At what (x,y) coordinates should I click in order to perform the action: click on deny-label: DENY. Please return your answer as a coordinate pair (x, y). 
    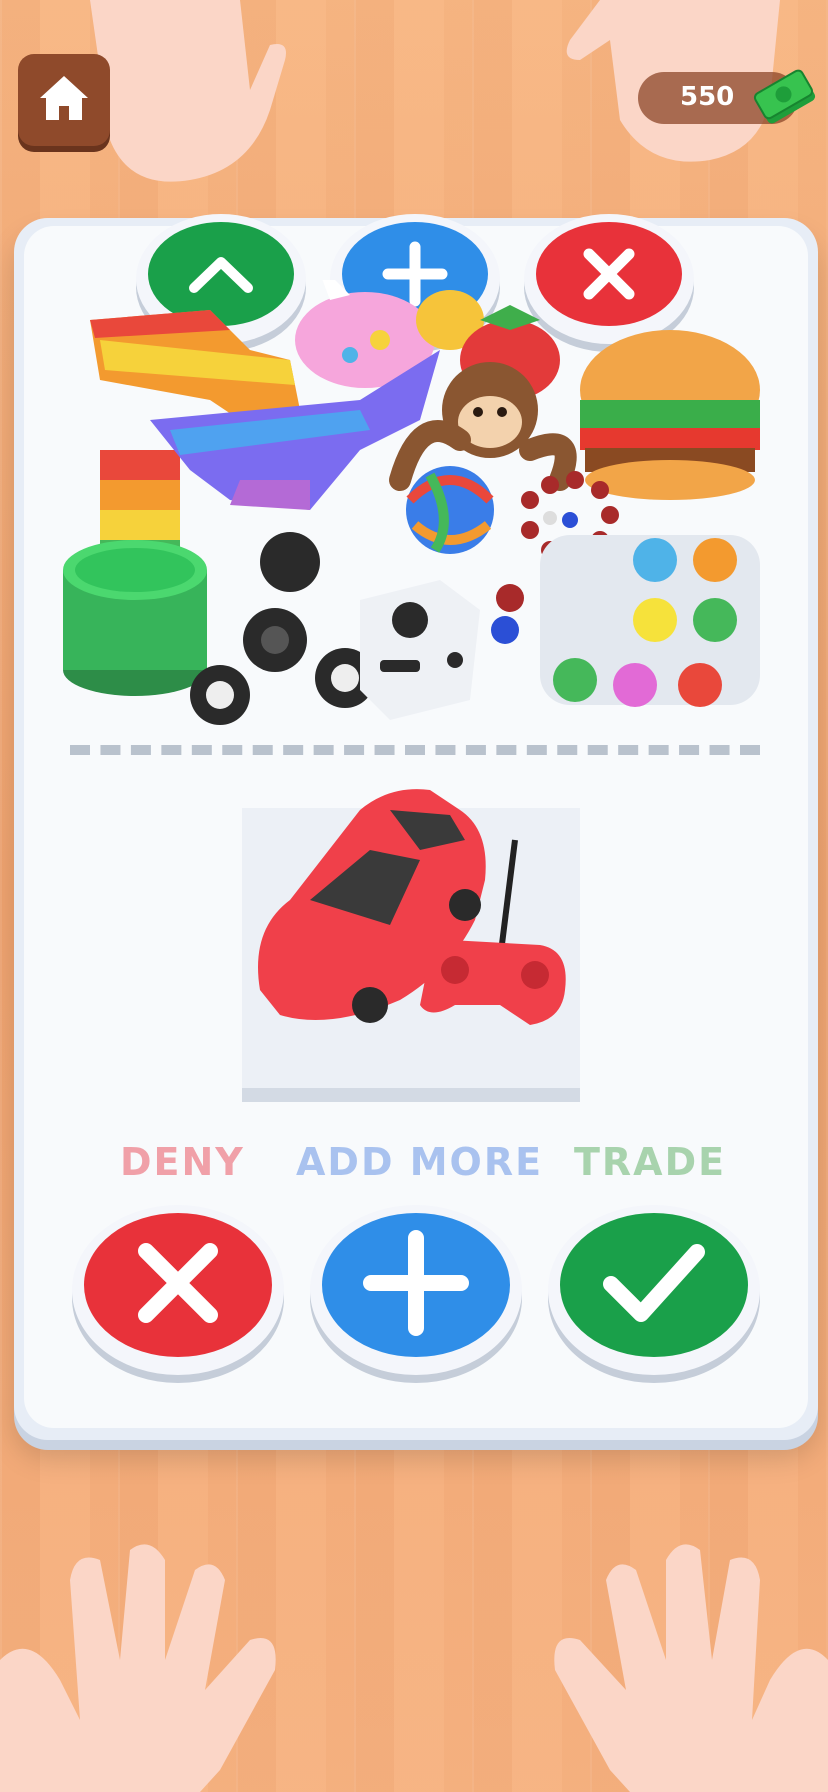
    Looking at the image, I should click on (182, 1162).